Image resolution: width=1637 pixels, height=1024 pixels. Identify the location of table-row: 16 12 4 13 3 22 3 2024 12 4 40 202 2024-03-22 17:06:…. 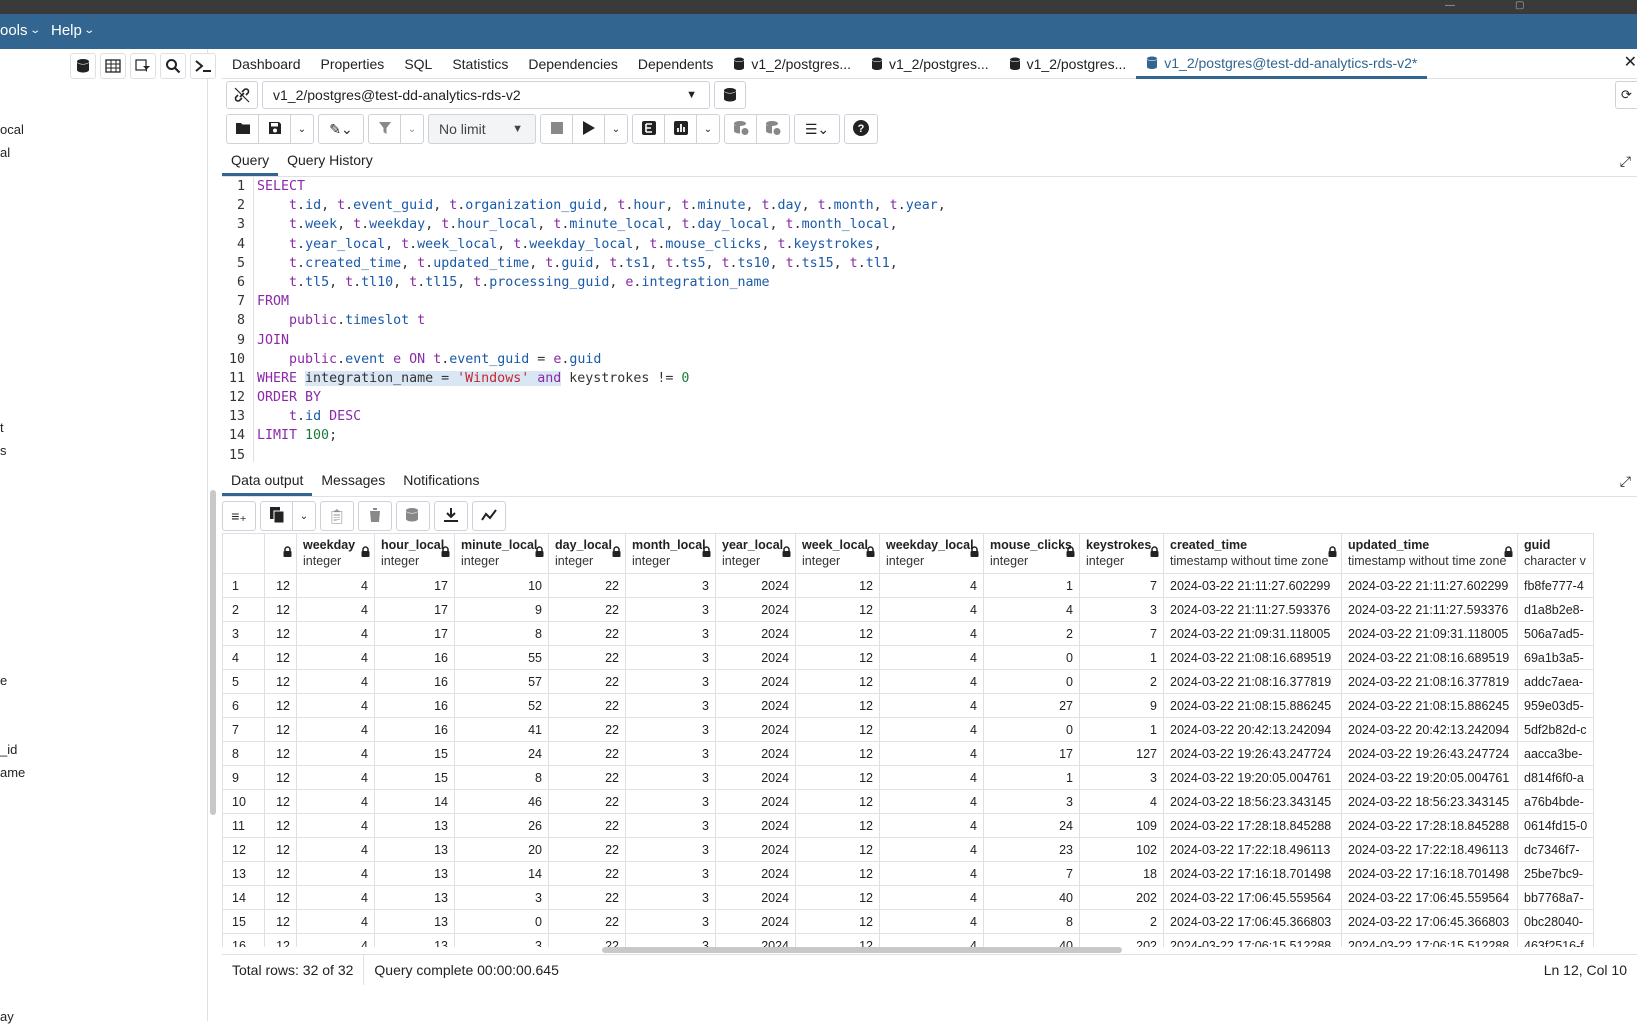
(908, 940).